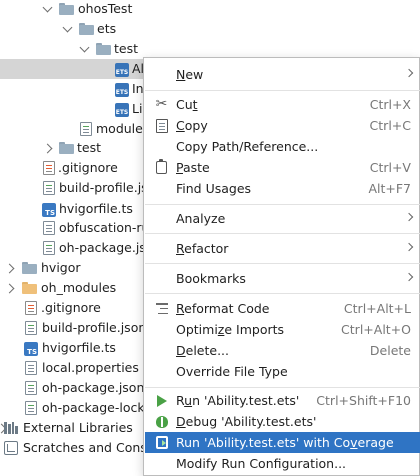  What do you see at coordinates (79, 287) in the screenshot?
I see `tree-node-label: oh_modules` at bounding box center [79, 287].